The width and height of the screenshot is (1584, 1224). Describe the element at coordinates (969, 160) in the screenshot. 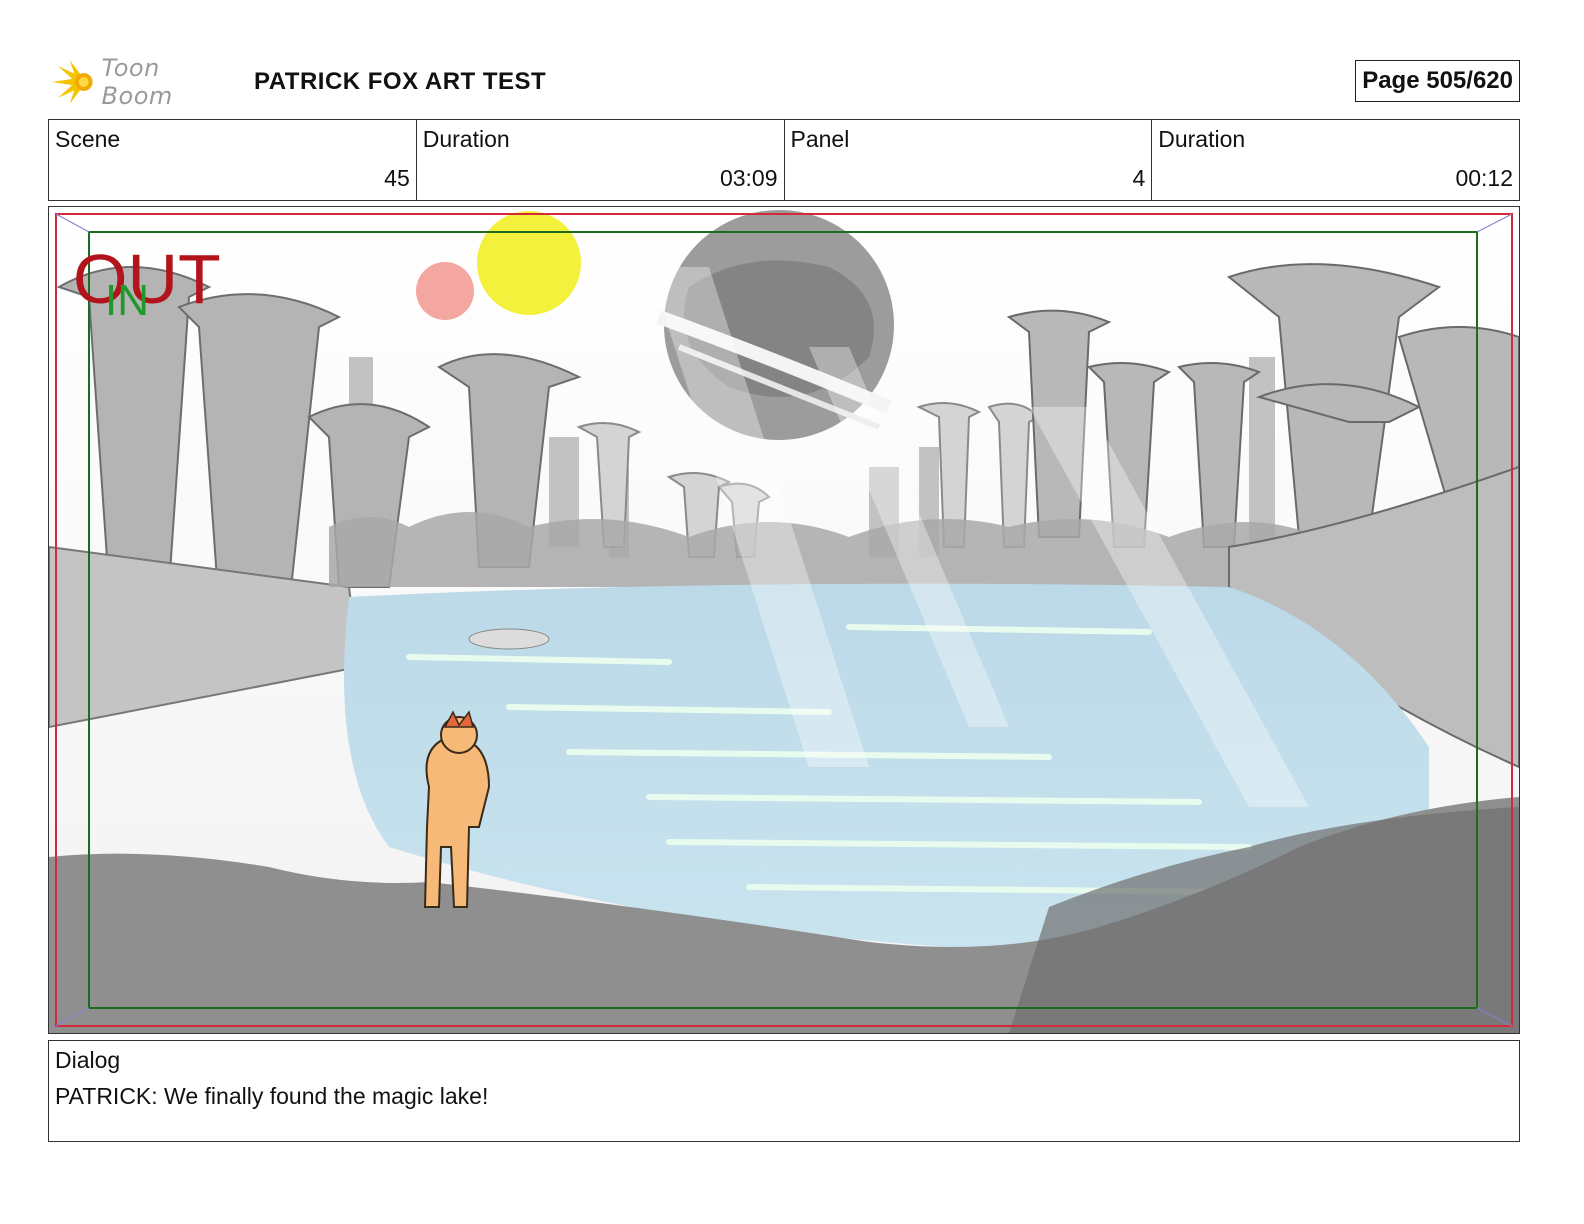

I see `panel-cell: Panel 4` at that location.